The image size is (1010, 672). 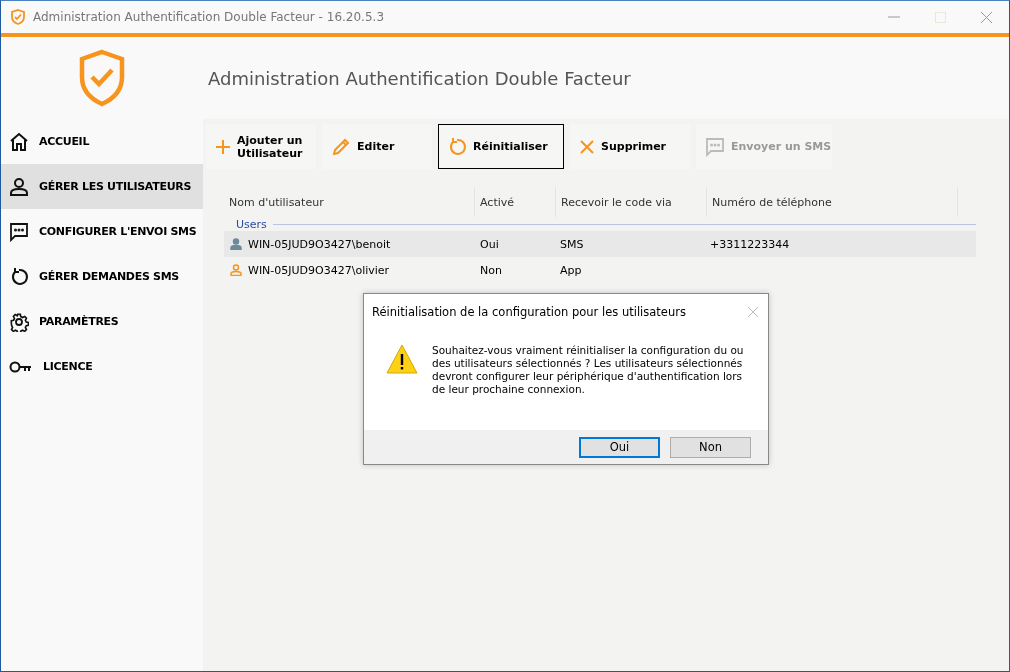 What do you see at coordinates (710, 447) in the screenshot?
I see `dialog-button: Non` at bounding box center [710, 447].